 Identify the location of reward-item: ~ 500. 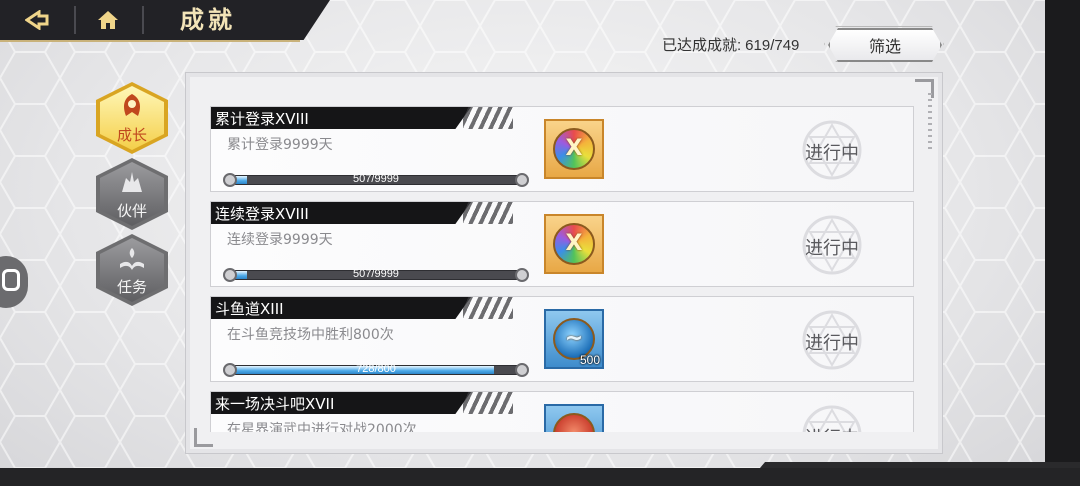
(574, 339).